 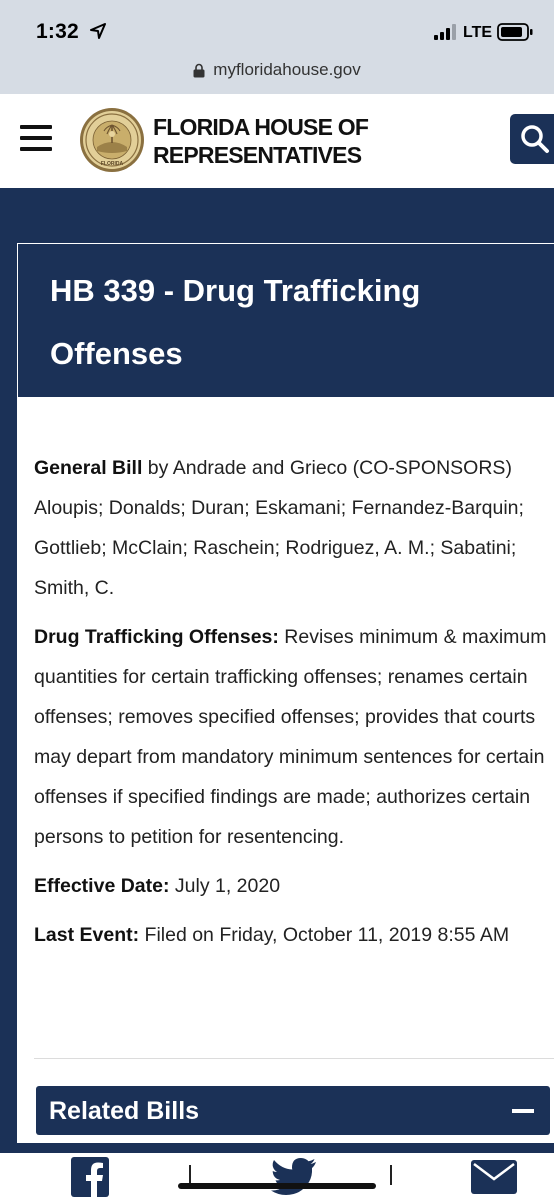 I want to click on svg-text: FLORIDA, so click(x=112, y=164).